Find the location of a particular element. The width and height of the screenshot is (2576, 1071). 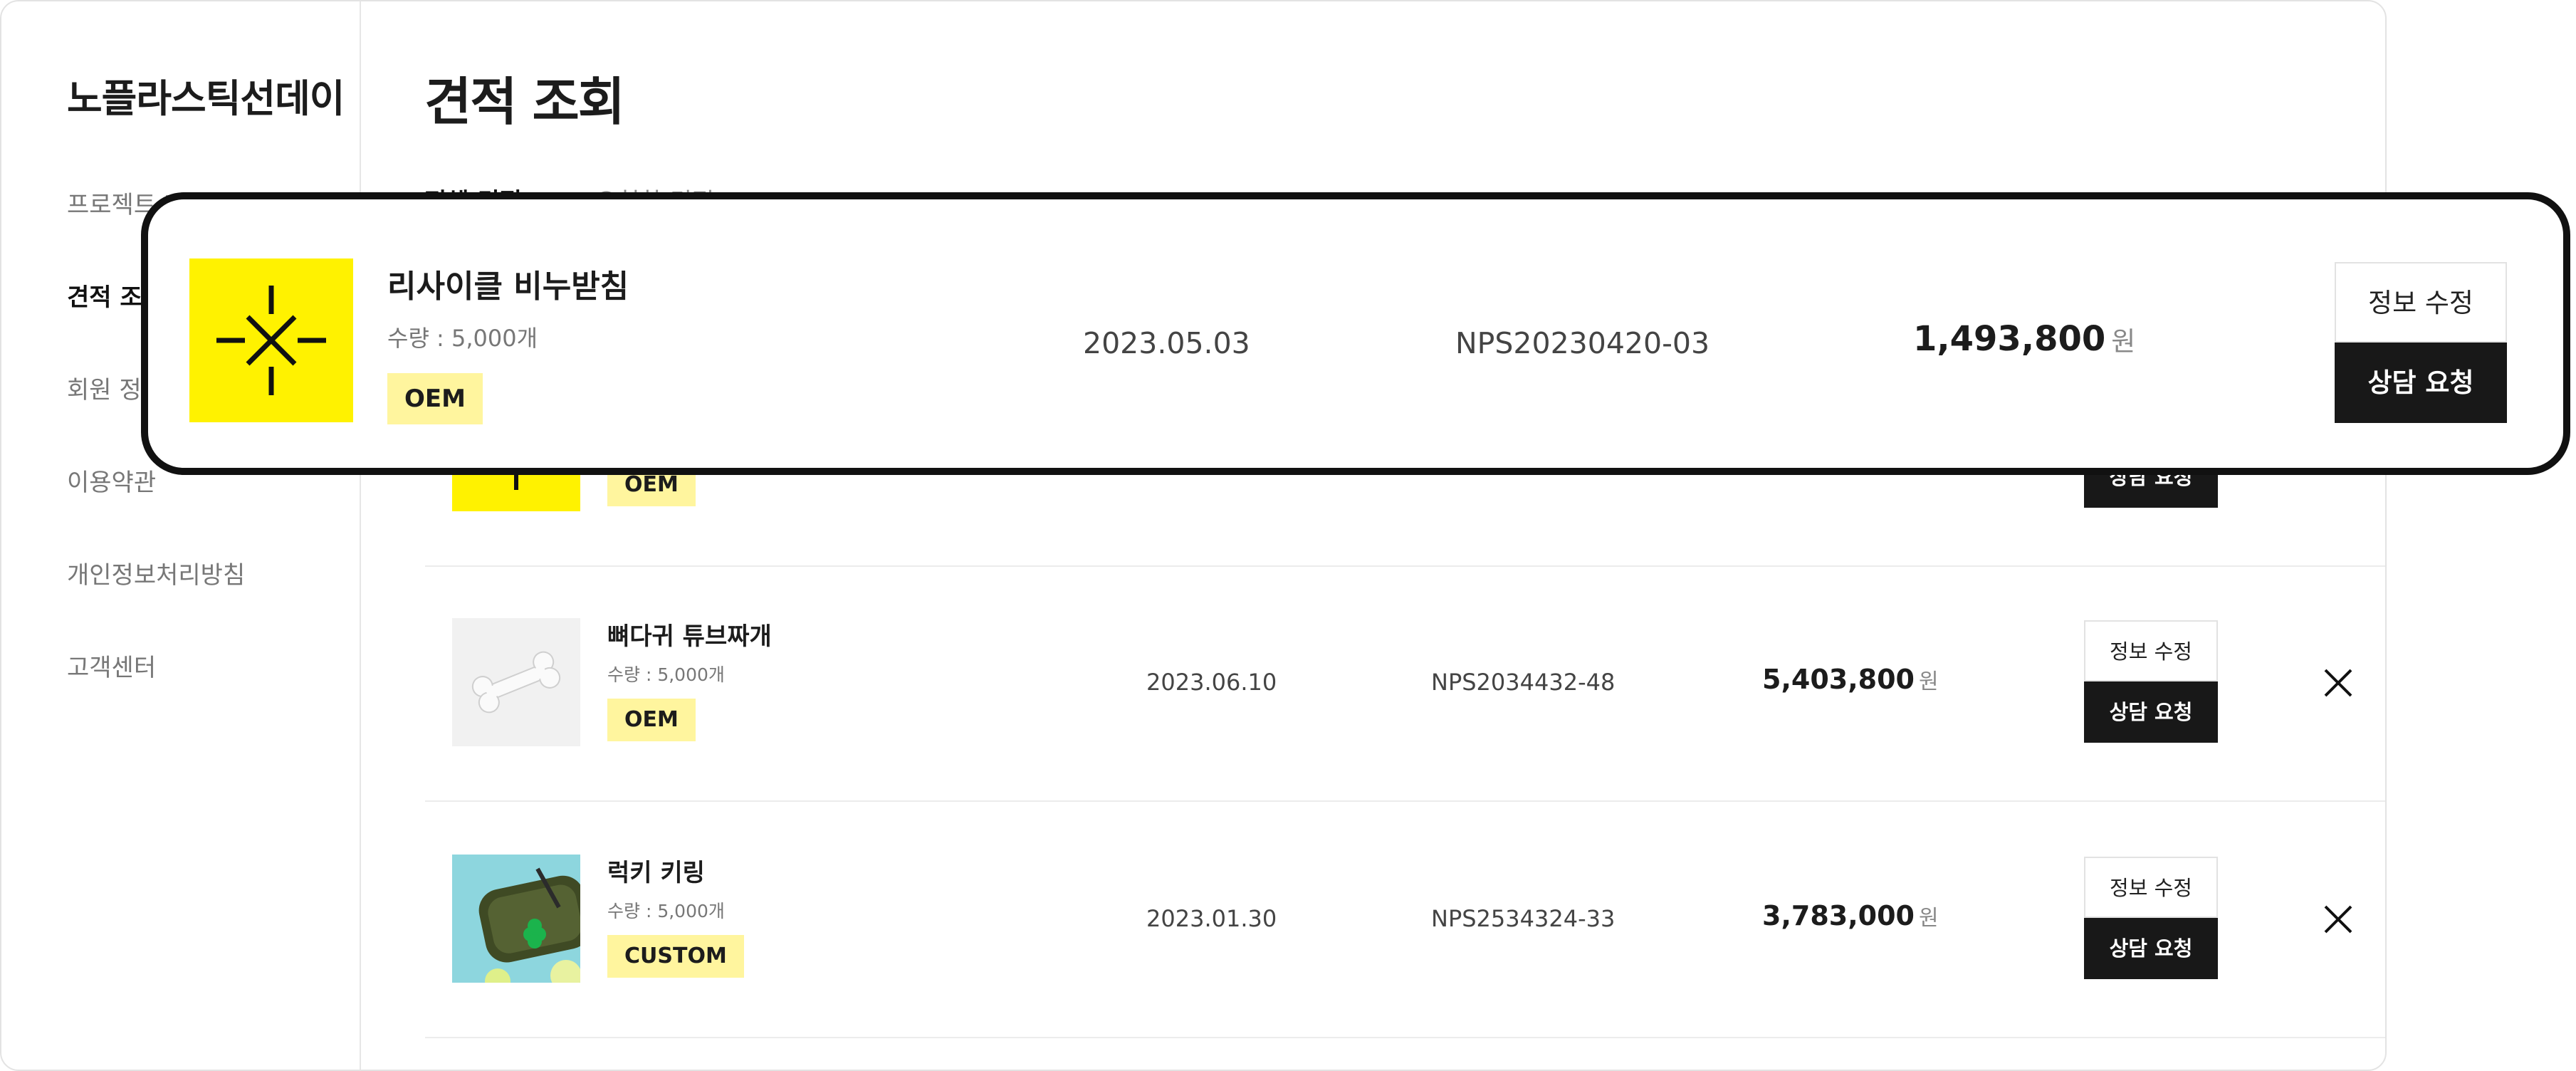

recycle-star-icon is located at coordinates (271, 340).